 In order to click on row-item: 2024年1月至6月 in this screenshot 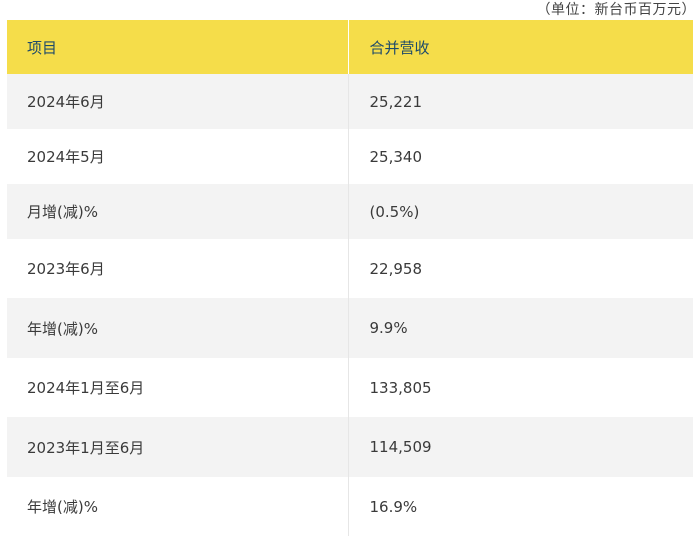, I will do `click(177, 387)`.